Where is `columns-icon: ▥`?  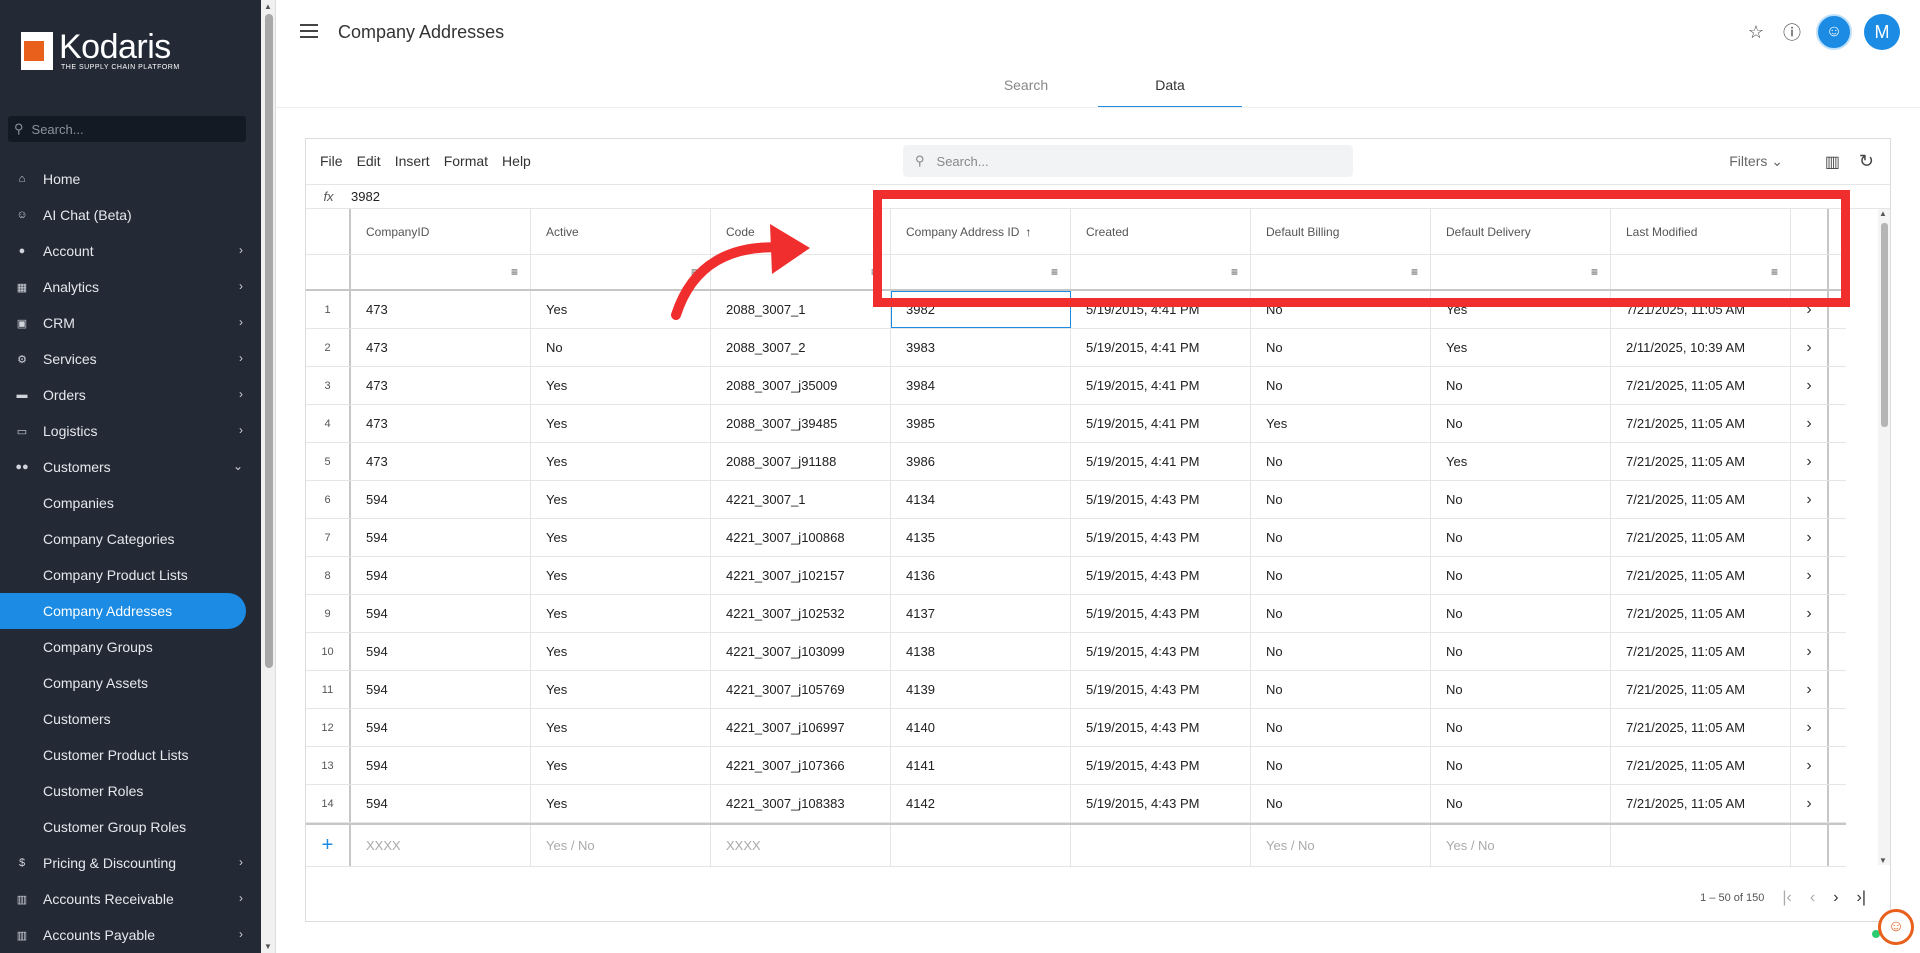 columns-icon: ▥ is located at coordinates (1832, 162).